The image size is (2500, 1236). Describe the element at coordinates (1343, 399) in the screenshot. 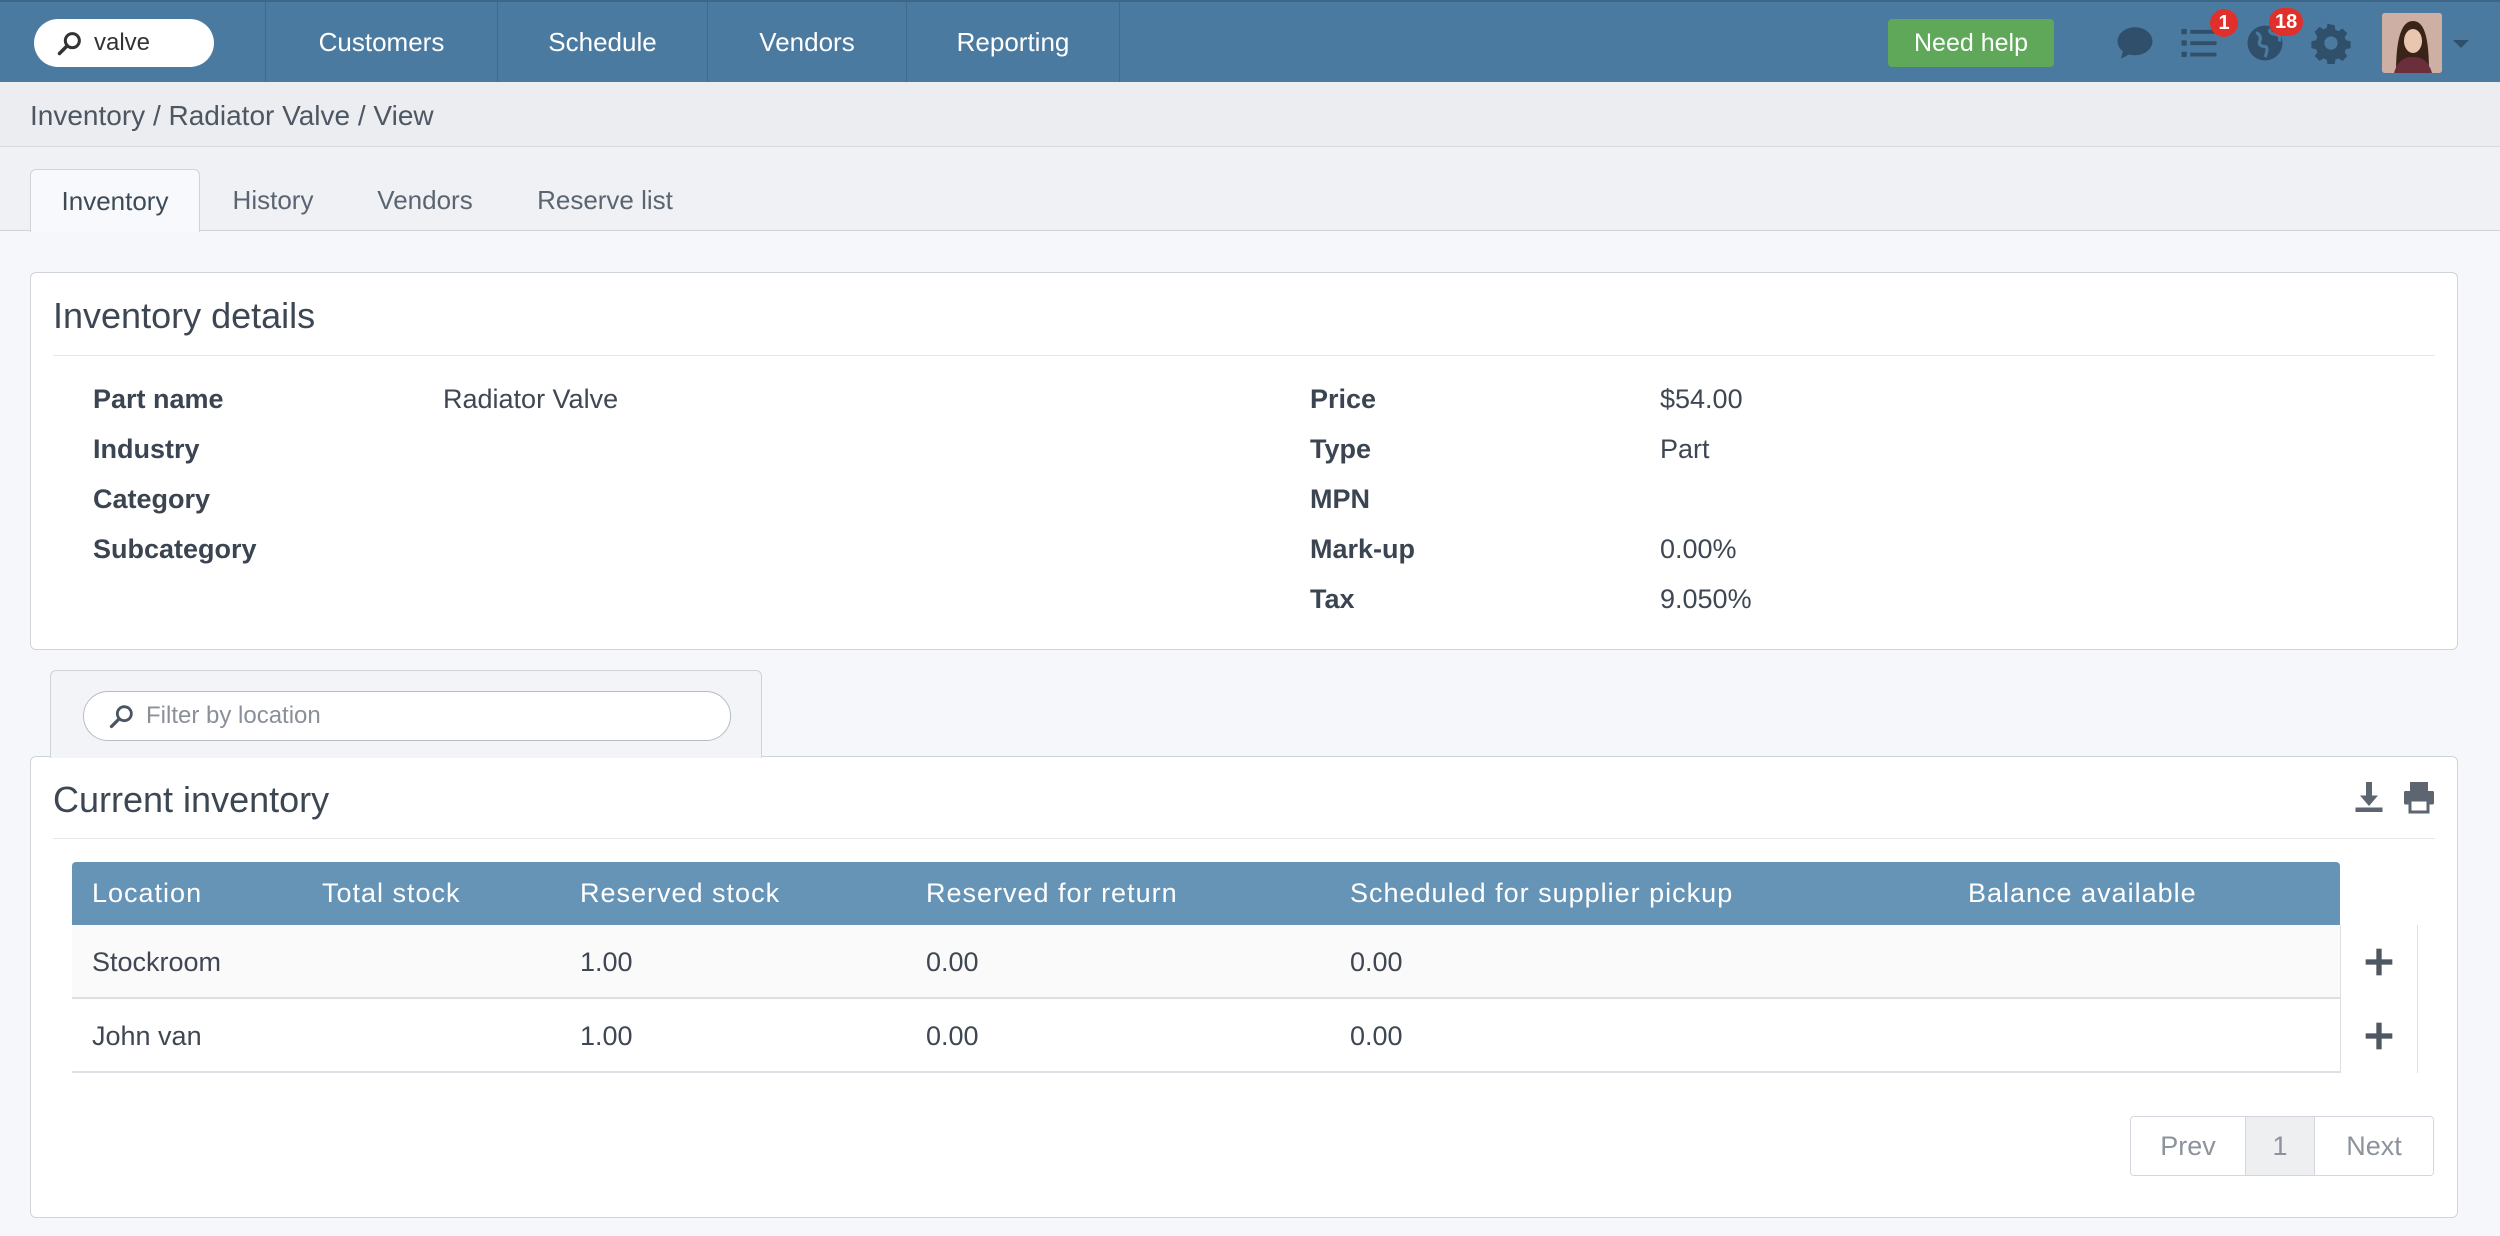

I see `price-label: Price` at that location.